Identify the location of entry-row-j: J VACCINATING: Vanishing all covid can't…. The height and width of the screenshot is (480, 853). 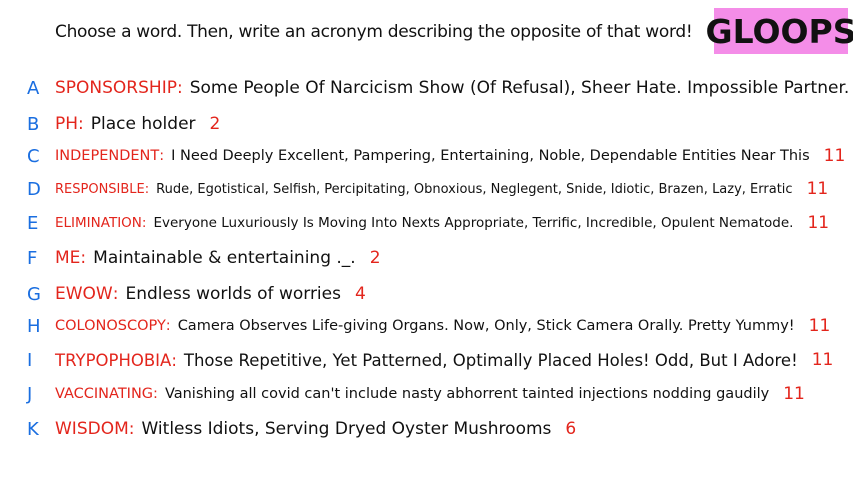
(426, 394).